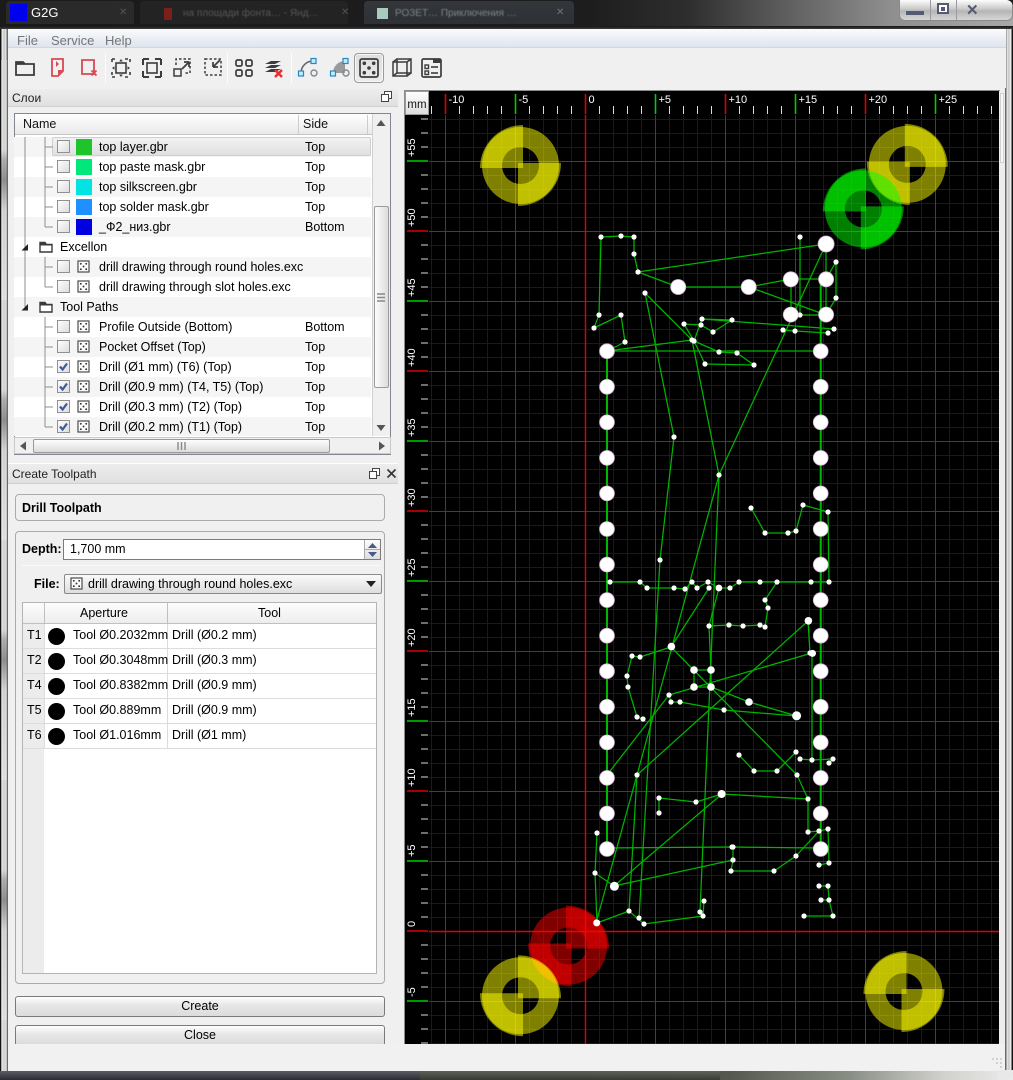  Describe the element at coordinates (412, 497) in the screenshot. I see `svg-text: +30` at that location.